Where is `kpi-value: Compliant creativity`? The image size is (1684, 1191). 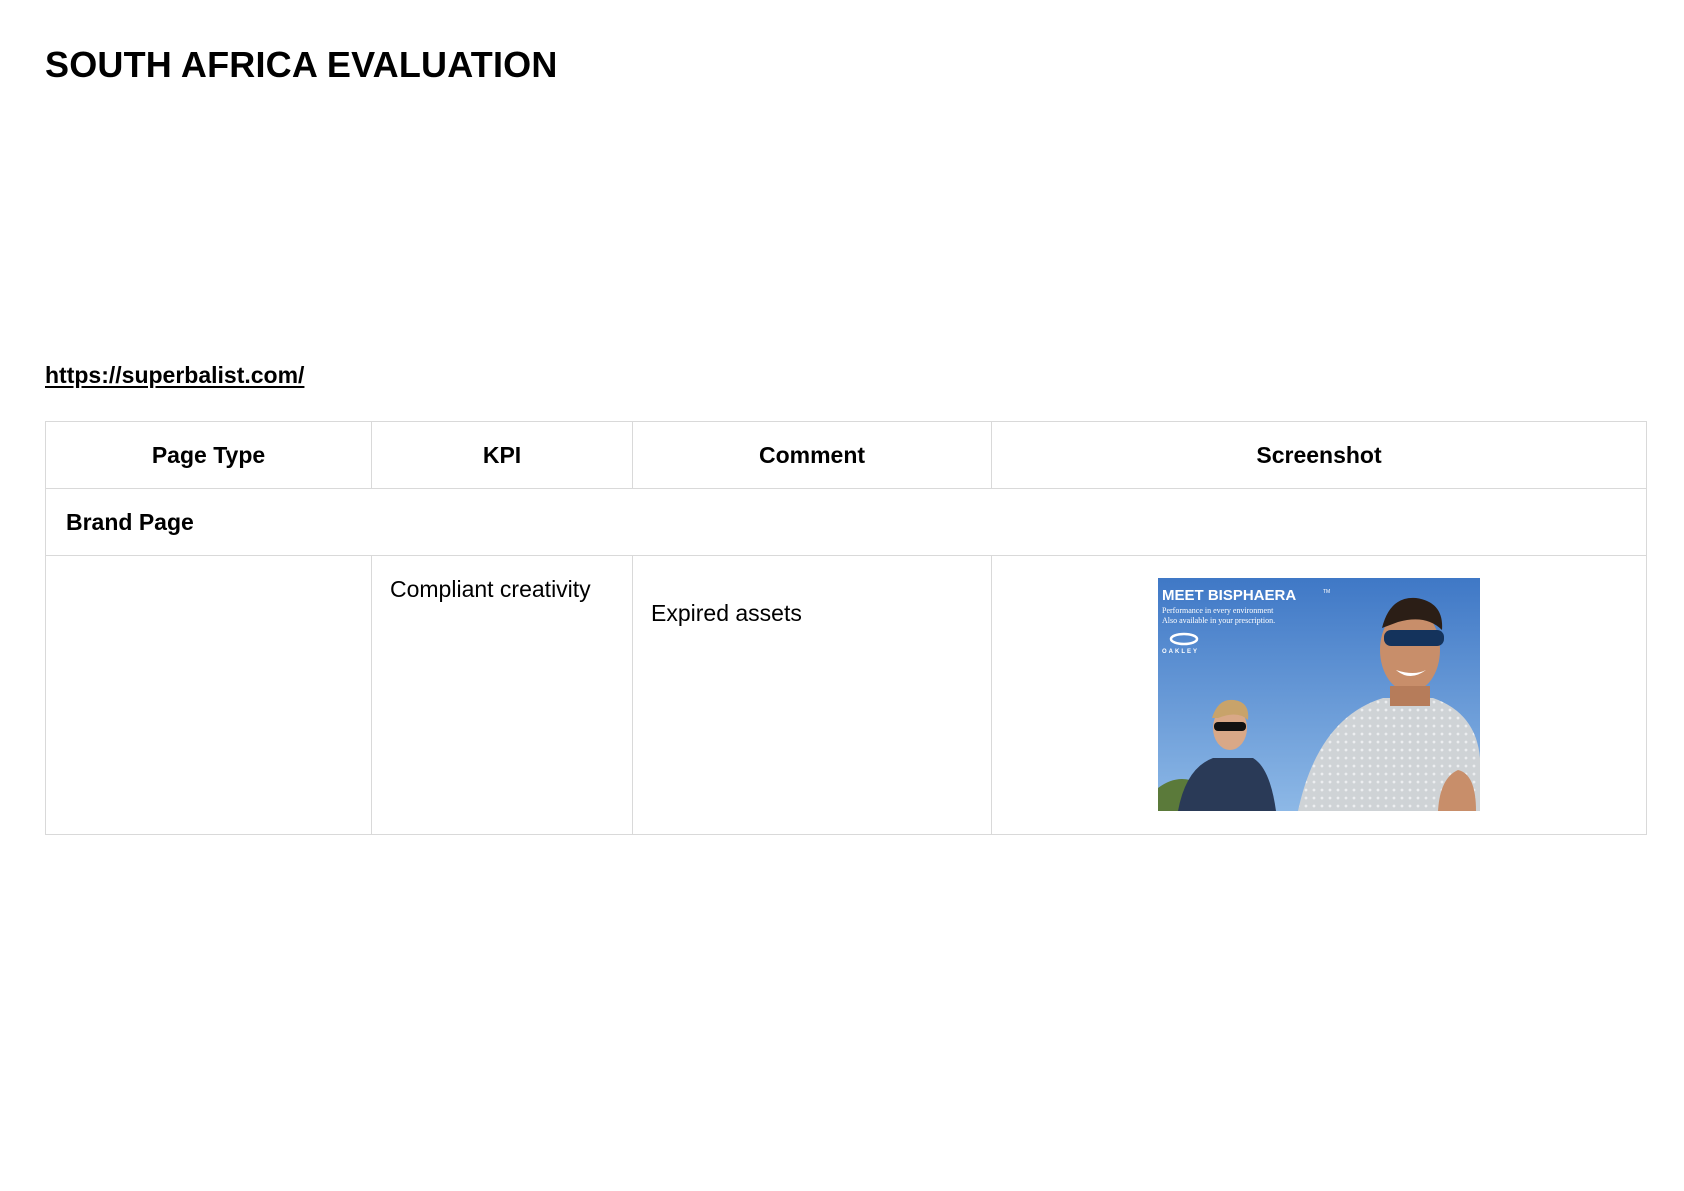 kpi-value: Compliant creativity is located at coordinates (490, 589).